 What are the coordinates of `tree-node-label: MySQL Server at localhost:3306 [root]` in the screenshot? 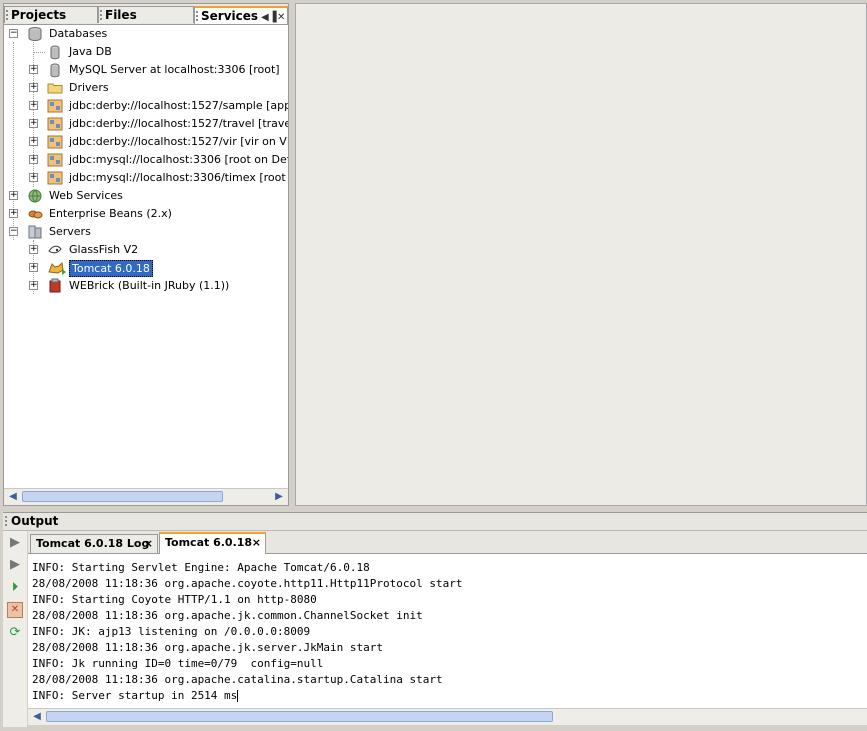 It's located at (174, 69).